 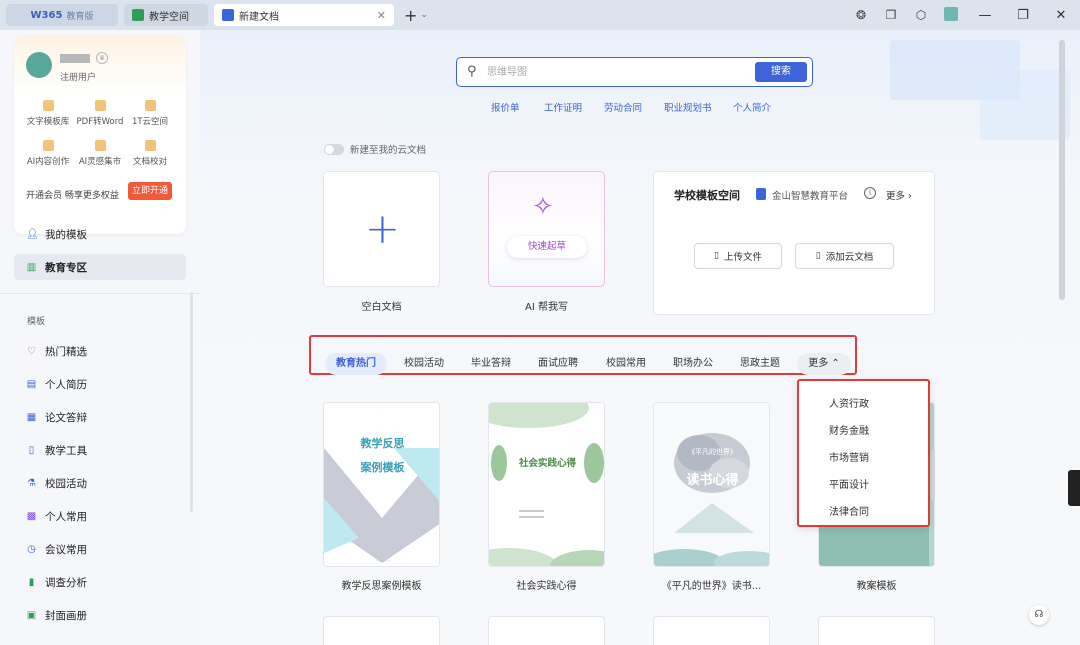 I want to click on feature-cloud-space: 1T云空间, so click(x=150, y=113).